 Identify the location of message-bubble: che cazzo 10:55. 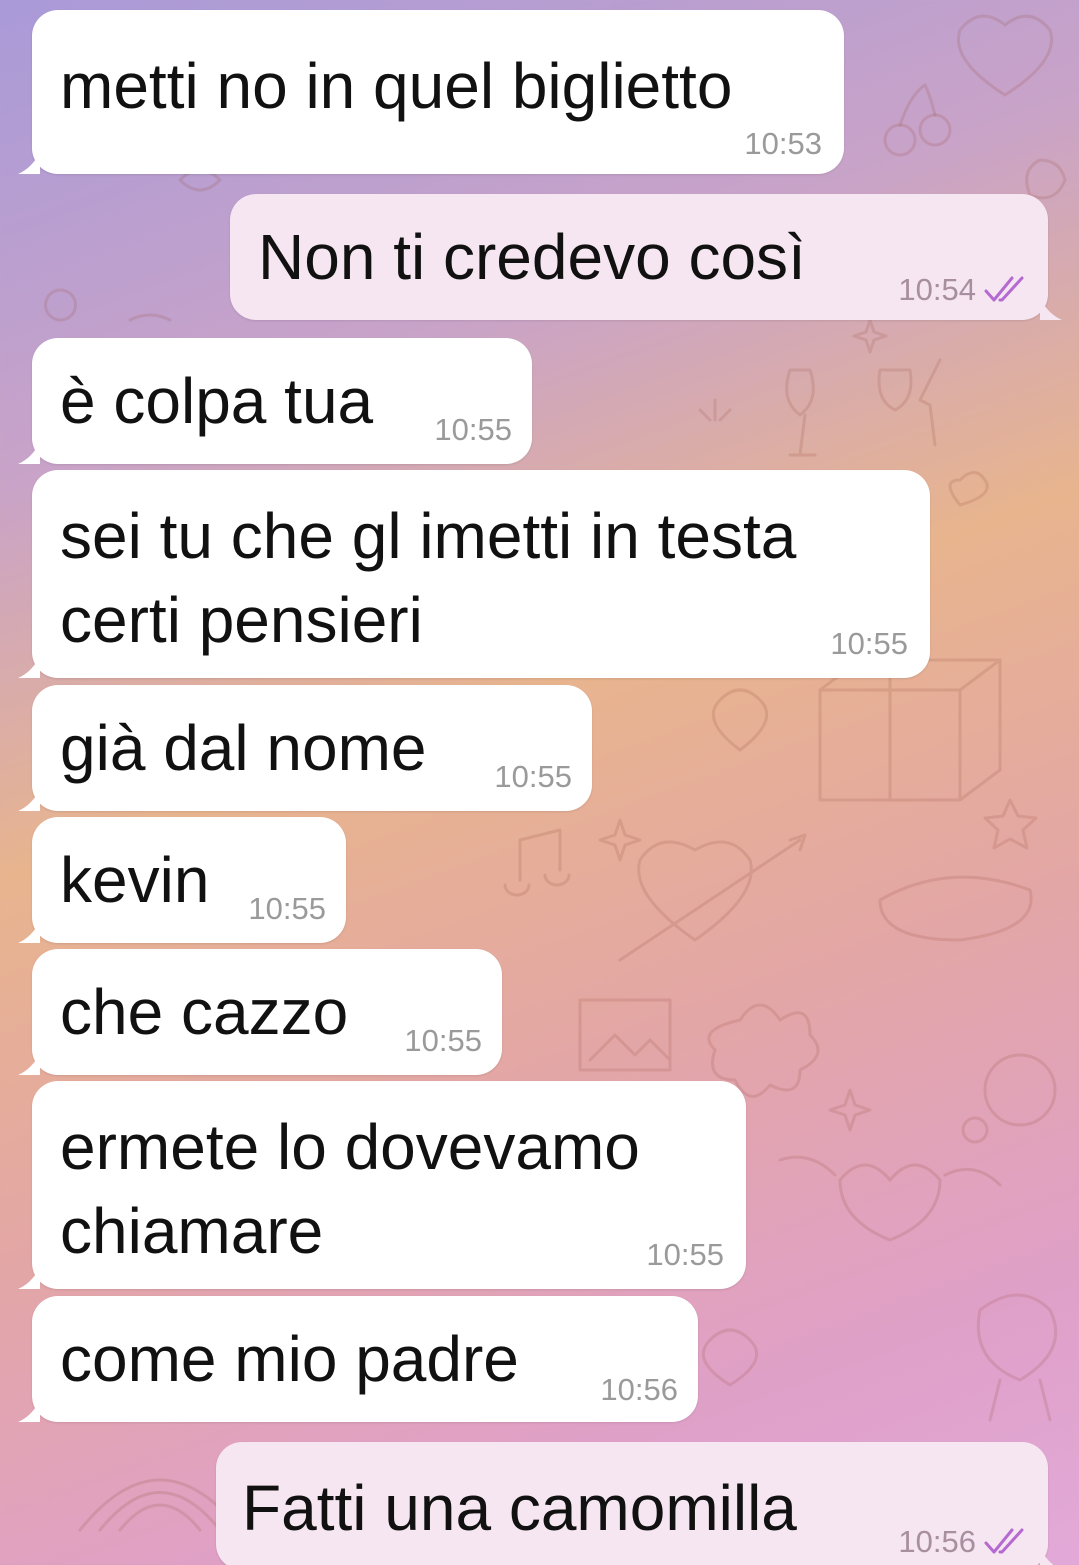
(260, 1012).